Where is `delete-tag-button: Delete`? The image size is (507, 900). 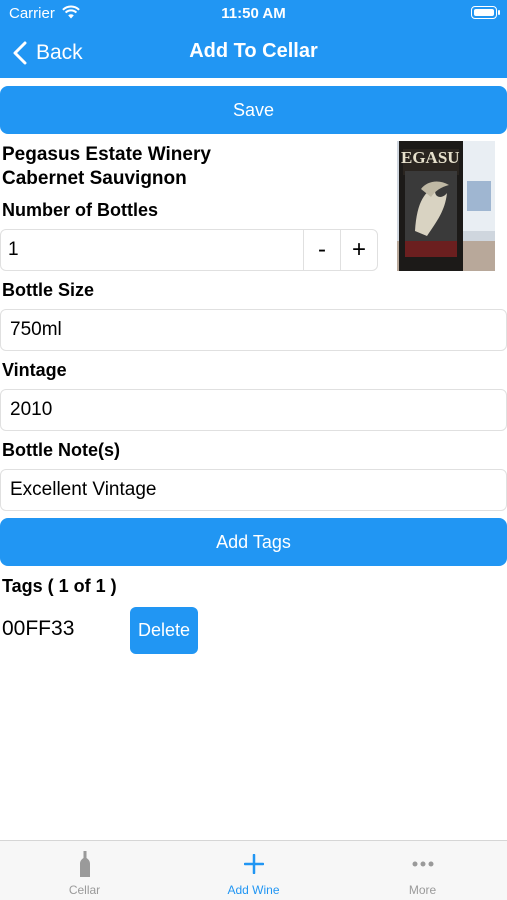 delete-tag-button: Delete is located at coordinates (164, 630).